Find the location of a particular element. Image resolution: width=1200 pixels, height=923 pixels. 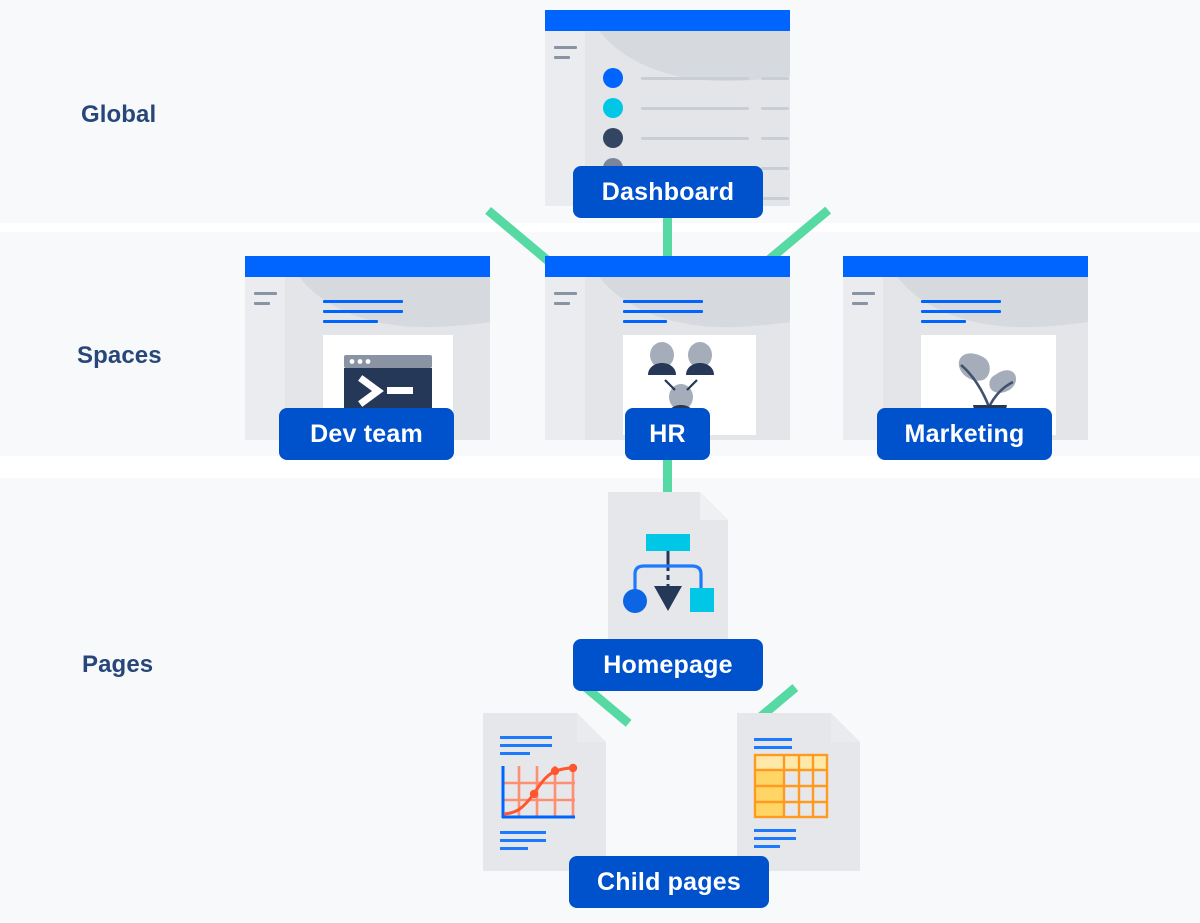

node-label-marketing: Marketing is located at coordinates (964, 434).